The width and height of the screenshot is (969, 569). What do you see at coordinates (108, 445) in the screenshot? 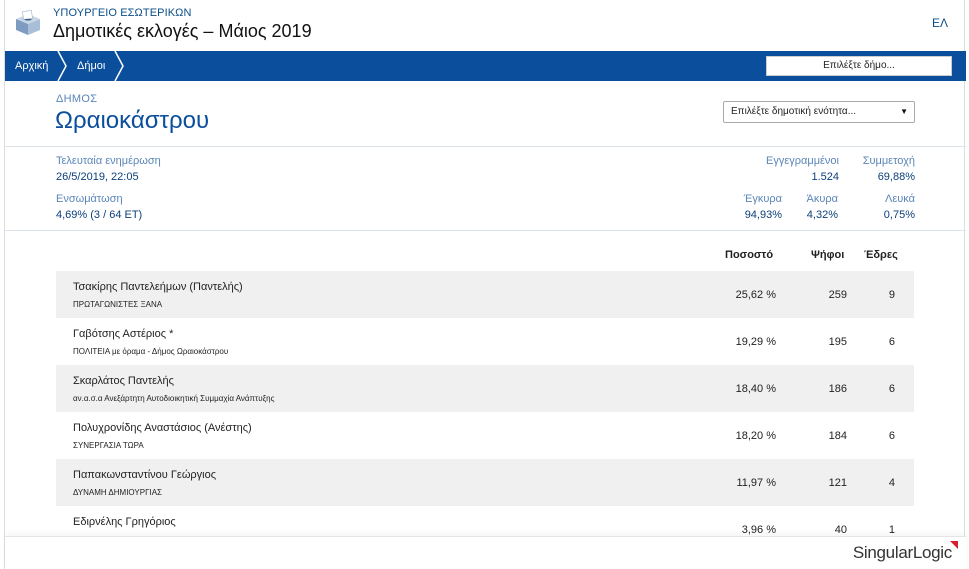
I see `party-name: ΣΥΝΕΡΓΑΣΙΑ ΤΩΡΑ` at bounding box center [108, 445].